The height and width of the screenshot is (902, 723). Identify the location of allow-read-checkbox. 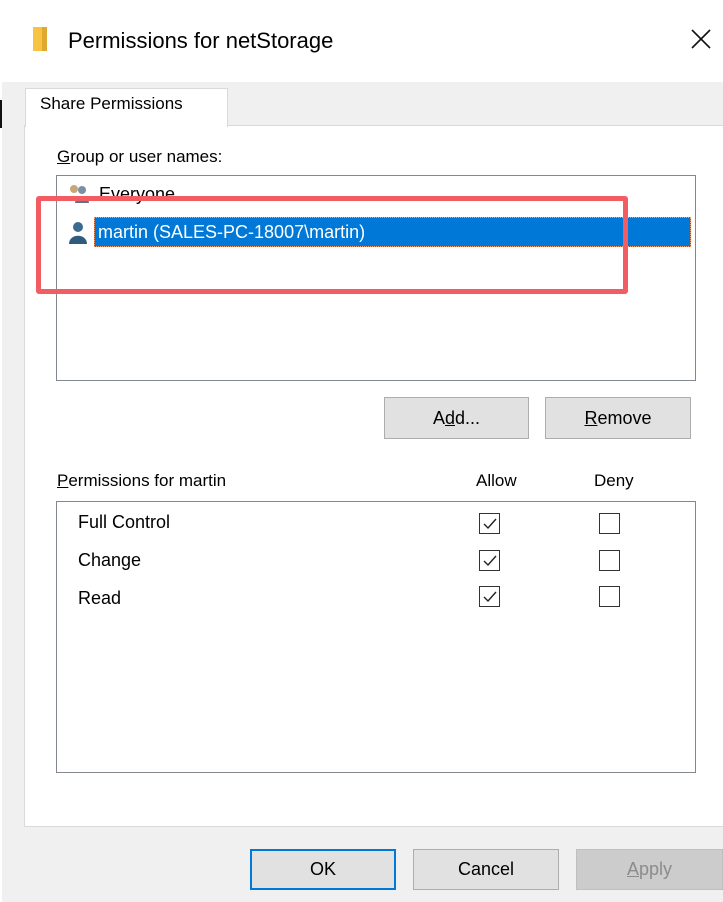
(489, 596).